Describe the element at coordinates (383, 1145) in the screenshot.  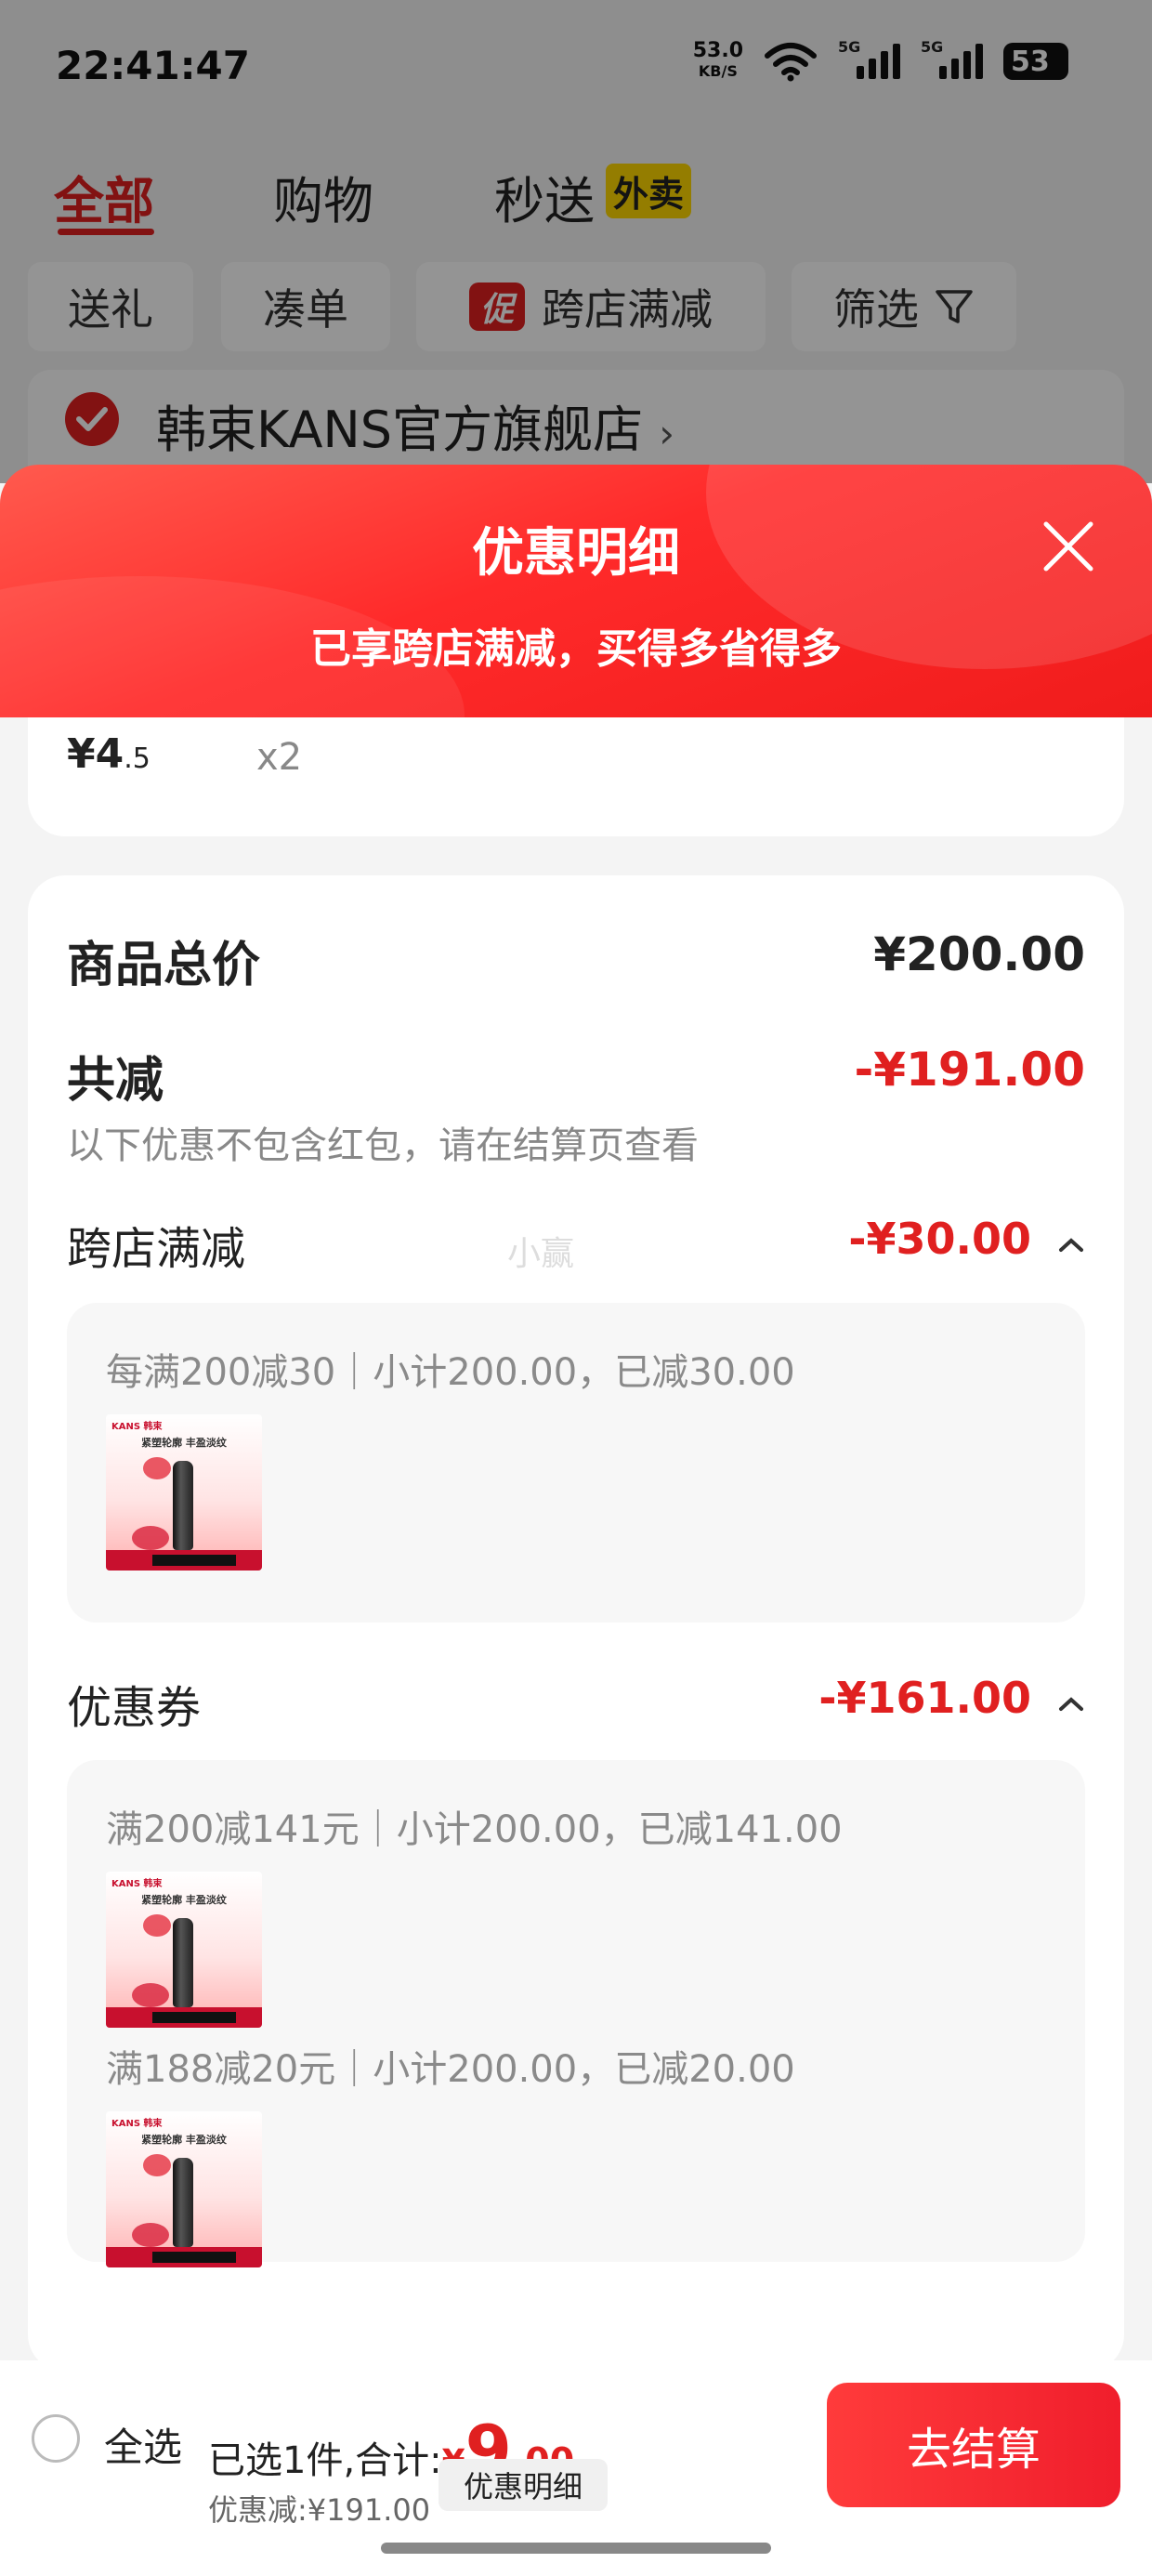
I see `discount-note: 以下优惠不包含红包，请在结算页查看` at that location.